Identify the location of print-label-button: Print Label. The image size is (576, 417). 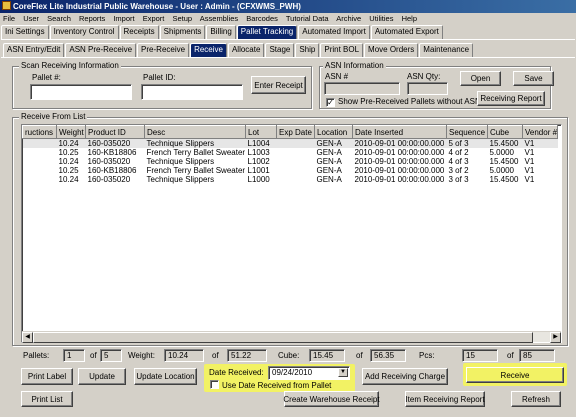
(47, 376).